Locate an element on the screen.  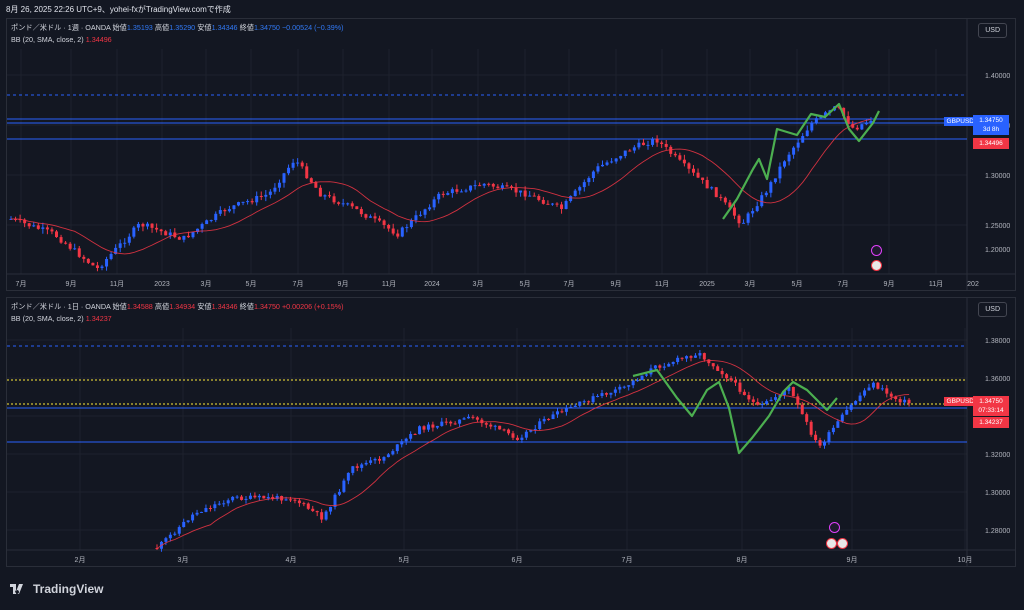
bb-price-tag: 1.34237 is located at coordinates (991, 422).